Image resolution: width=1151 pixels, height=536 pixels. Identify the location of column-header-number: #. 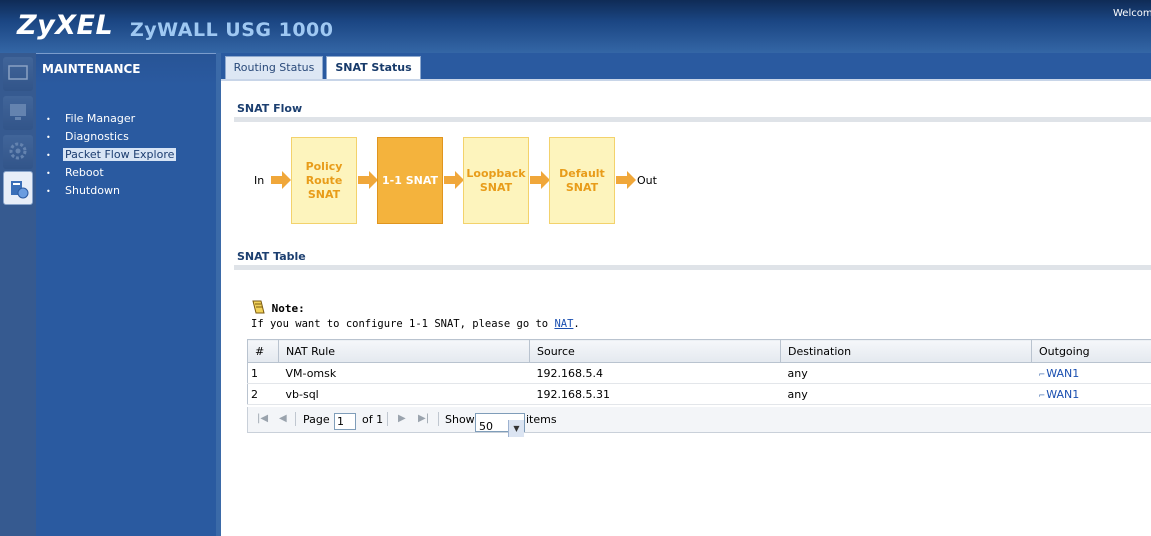
(263, 351).